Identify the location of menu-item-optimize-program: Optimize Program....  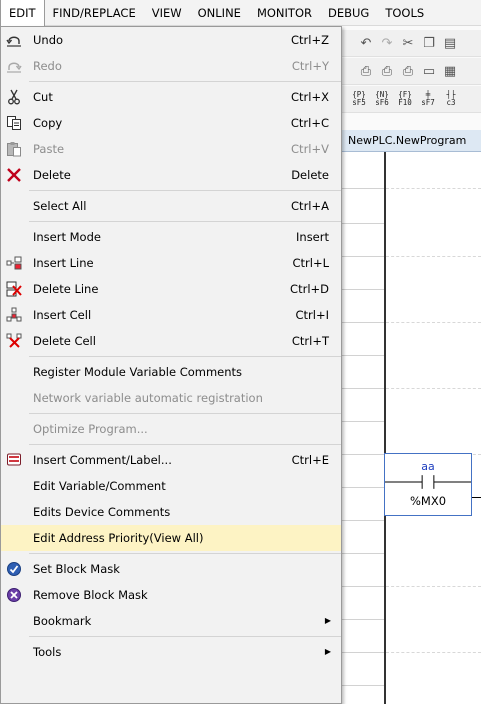
(171, 429).